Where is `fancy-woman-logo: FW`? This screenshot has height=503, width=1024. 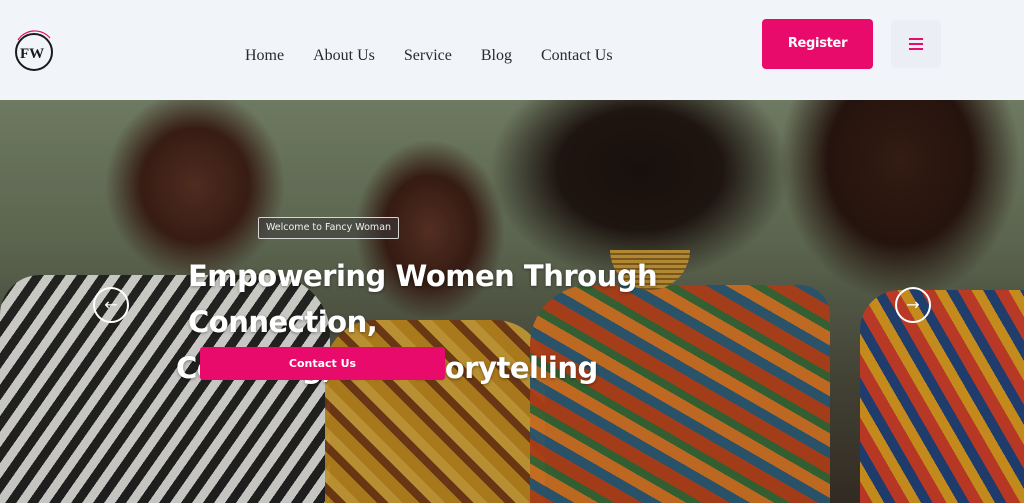
fancy-woman-logo: FW is located at coordinates (32, 50).